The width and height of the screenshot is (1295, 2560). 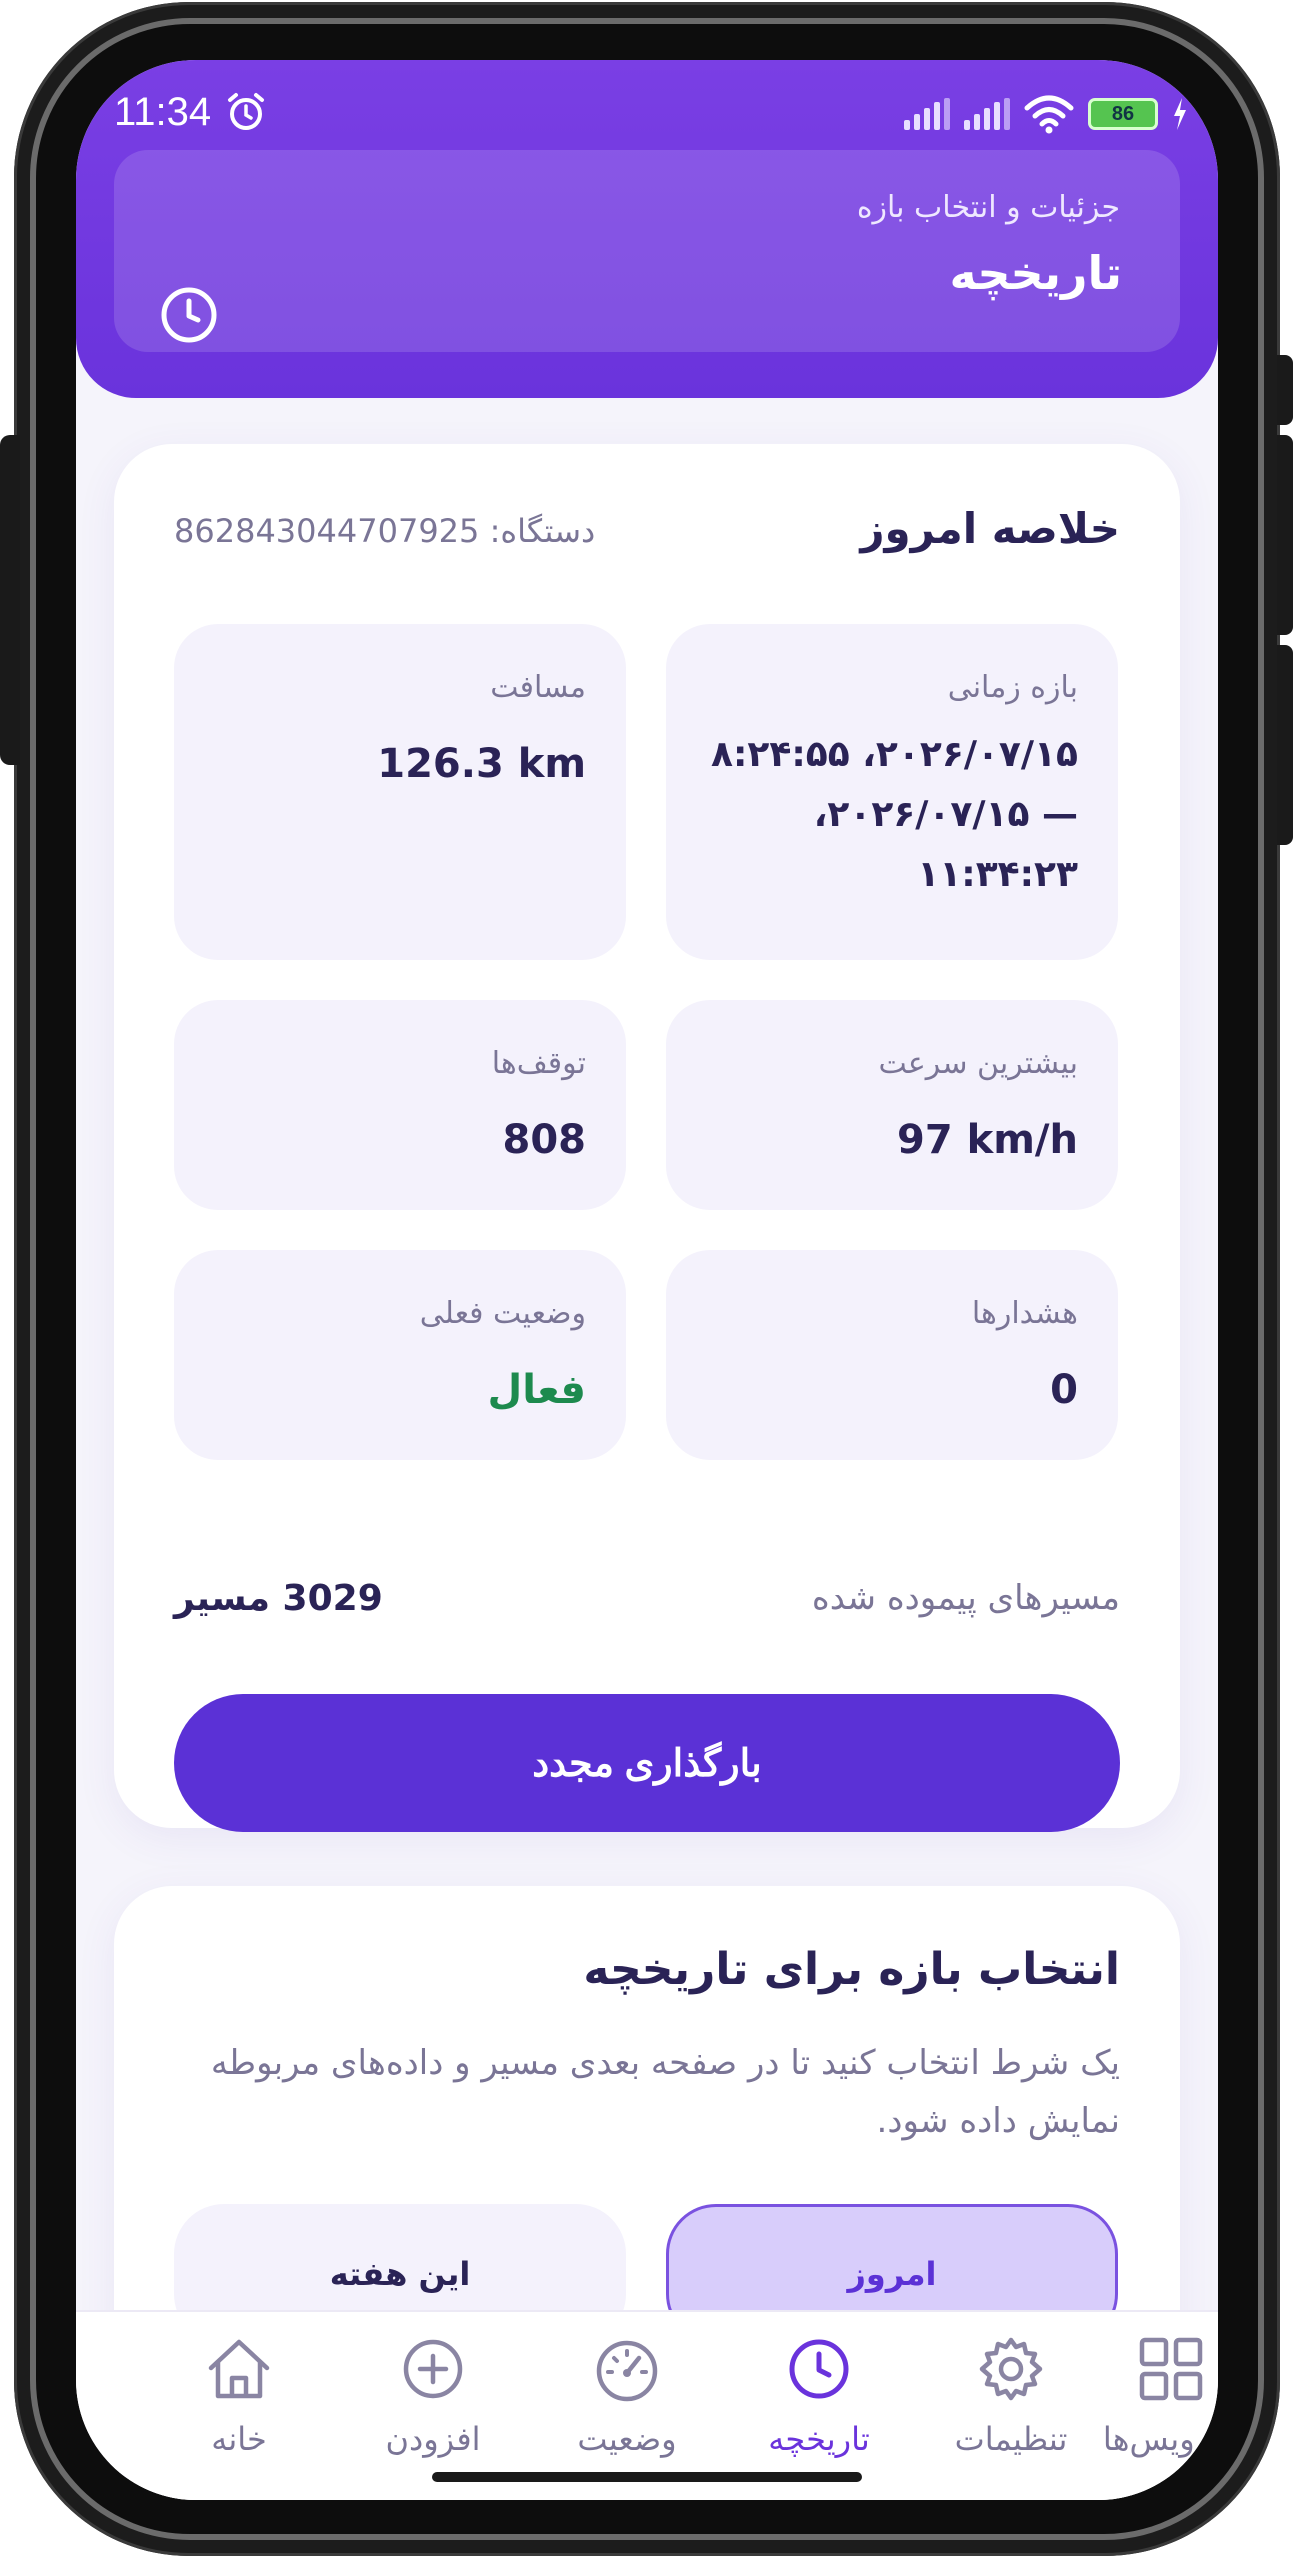 What do you see at coordinates (433, 2439) in the screenshot?
I see `nav-label: افزودن` at bounding box center [433, 2439].